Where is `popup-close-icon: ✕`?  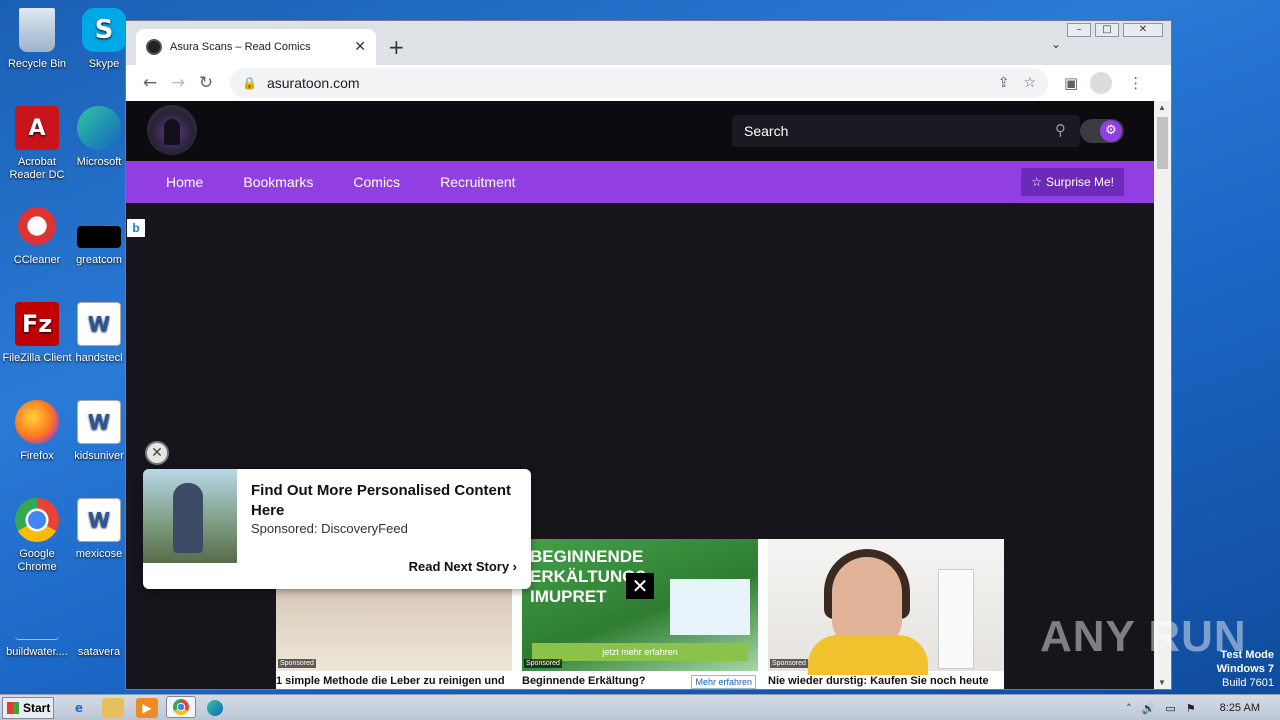 popup-close-icon: ✕ is located at coordinates (157, 453).